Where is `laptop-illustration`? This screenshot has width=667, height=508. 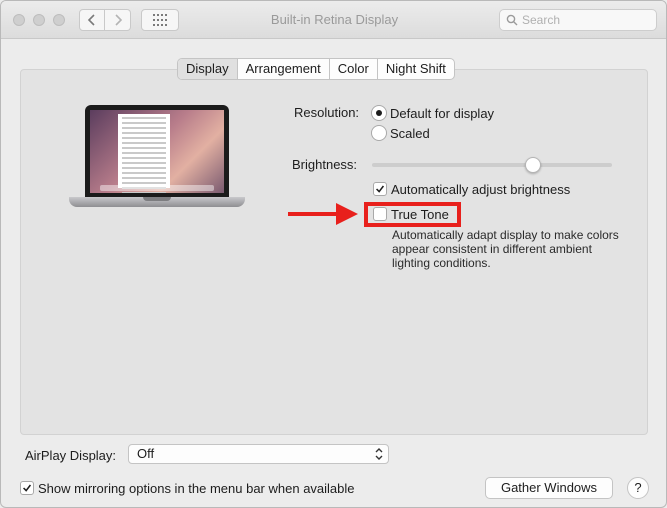 laptop-illustration is located at coordinates (157, 159).